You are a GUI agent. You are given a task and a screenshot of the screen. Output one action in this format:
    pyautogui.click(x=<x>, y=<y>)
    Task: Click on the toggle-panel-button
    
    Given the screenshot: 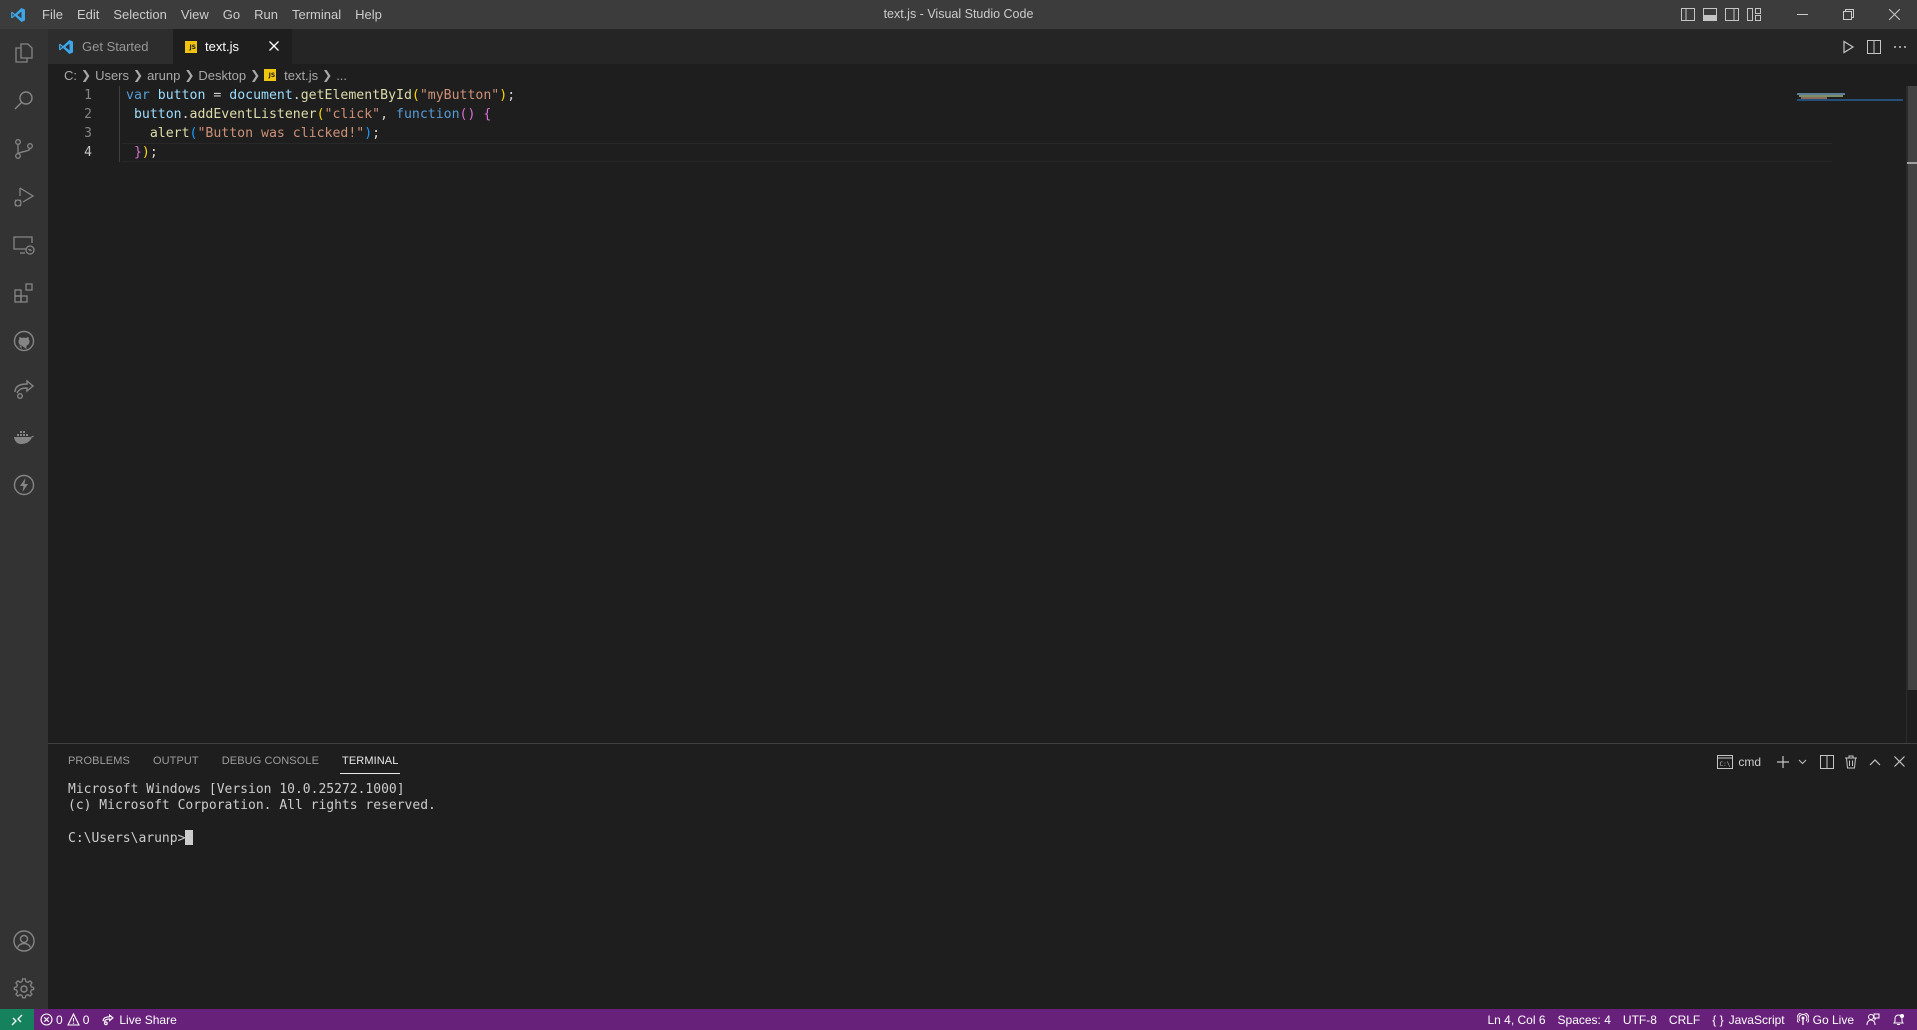 What is the action you would take?
    pyautogui.click(x=1710, y=14)
    